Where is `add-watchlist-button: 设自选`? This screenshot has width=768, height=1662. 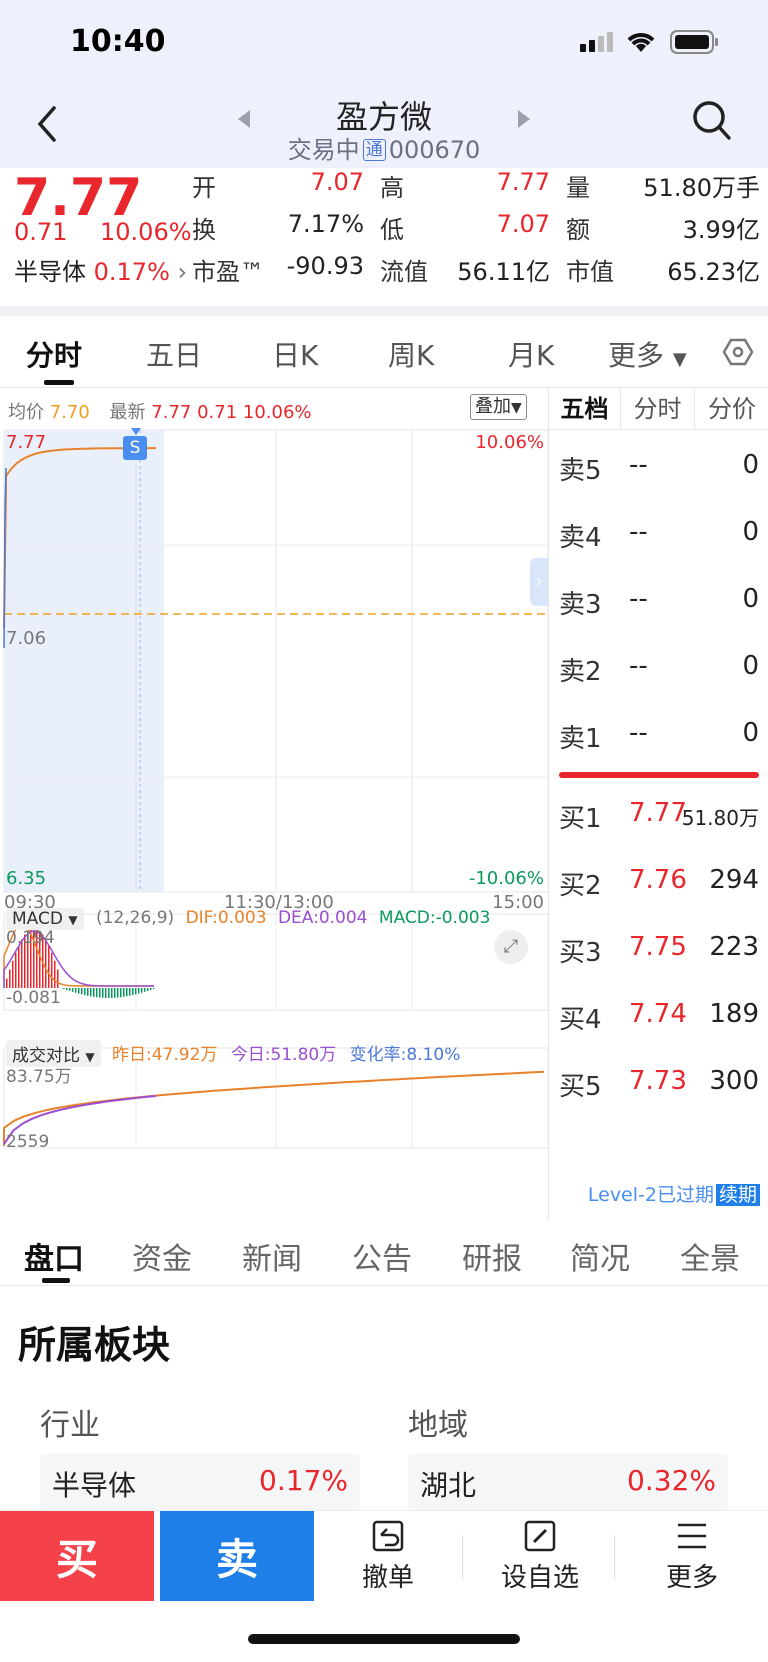 add-watchlist-button: 设自选 is located at coordinates (540, 1556).